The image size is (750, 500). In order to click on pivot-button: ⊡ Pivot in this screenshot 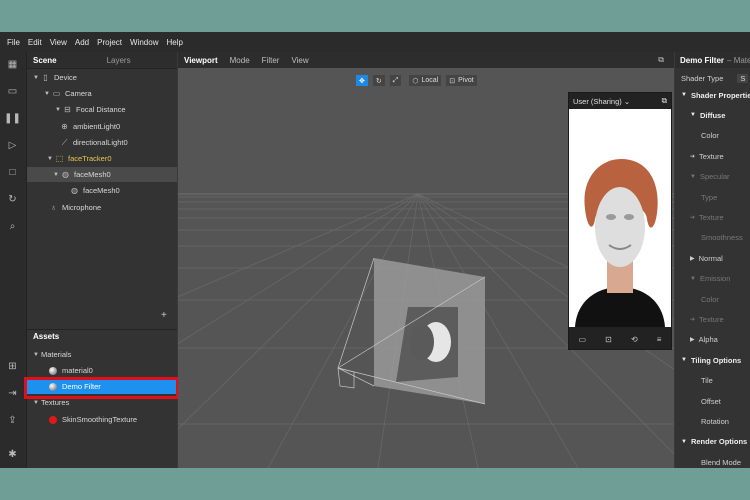, I will do `click(461, 80)`.